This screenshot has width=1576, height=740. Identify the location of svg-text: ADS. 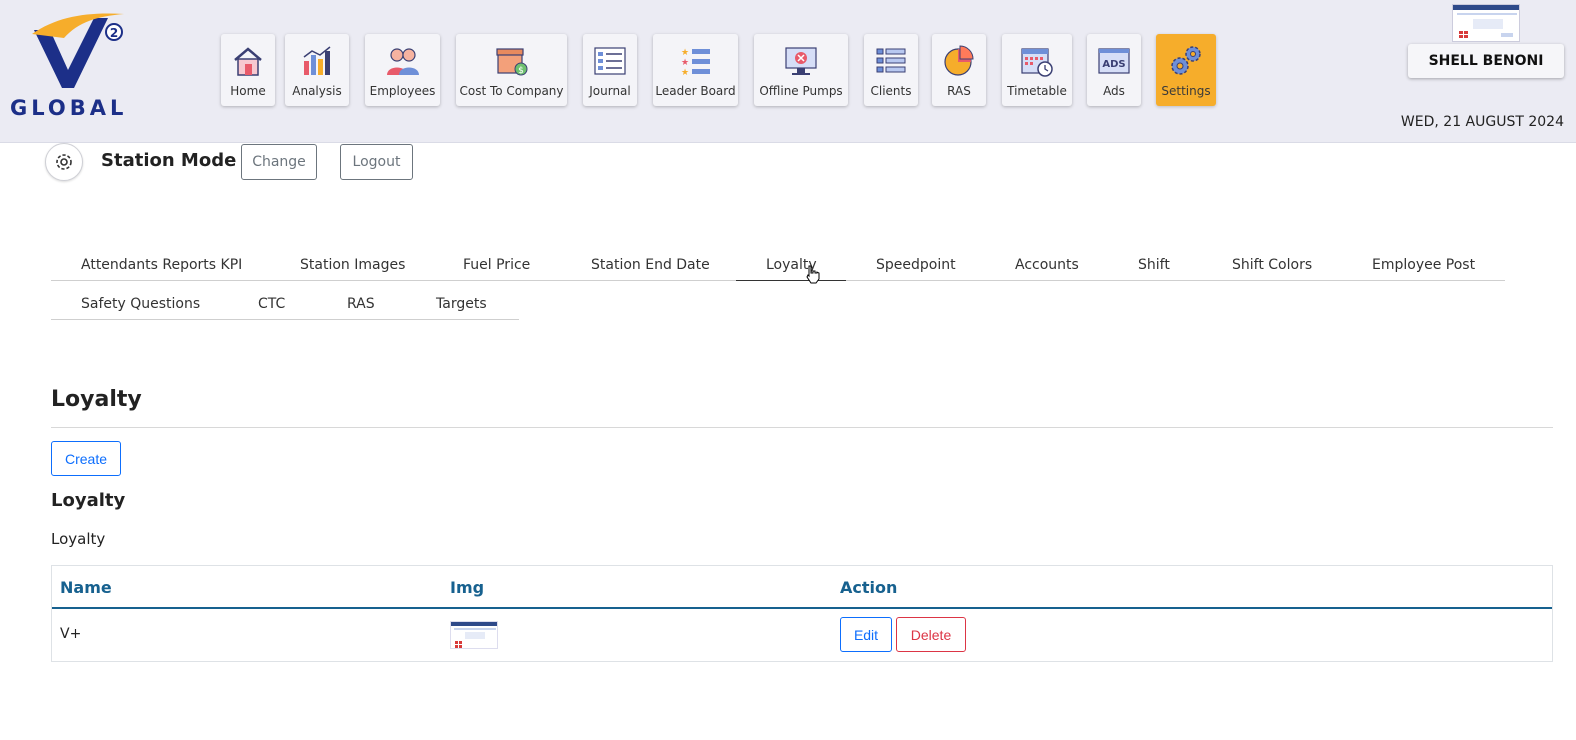
(1113, 64).